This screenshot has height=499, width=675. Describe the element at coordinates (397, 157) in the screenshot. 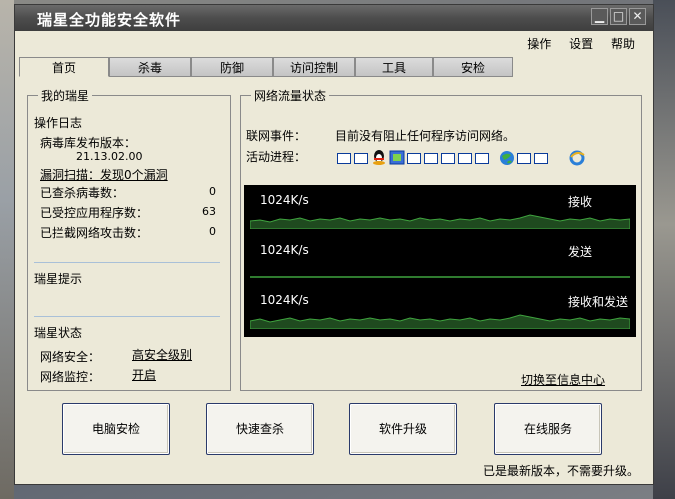

I see `network-monitor-icon` at that location.